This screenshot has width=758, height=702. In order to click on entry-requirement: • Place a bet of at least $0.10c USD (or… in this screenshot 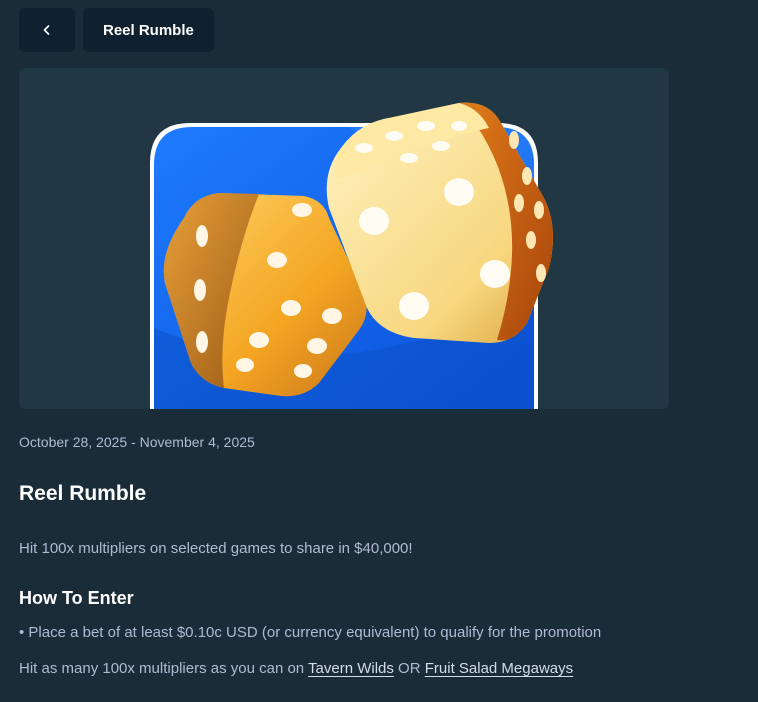, I will do `click(310, 632)`.